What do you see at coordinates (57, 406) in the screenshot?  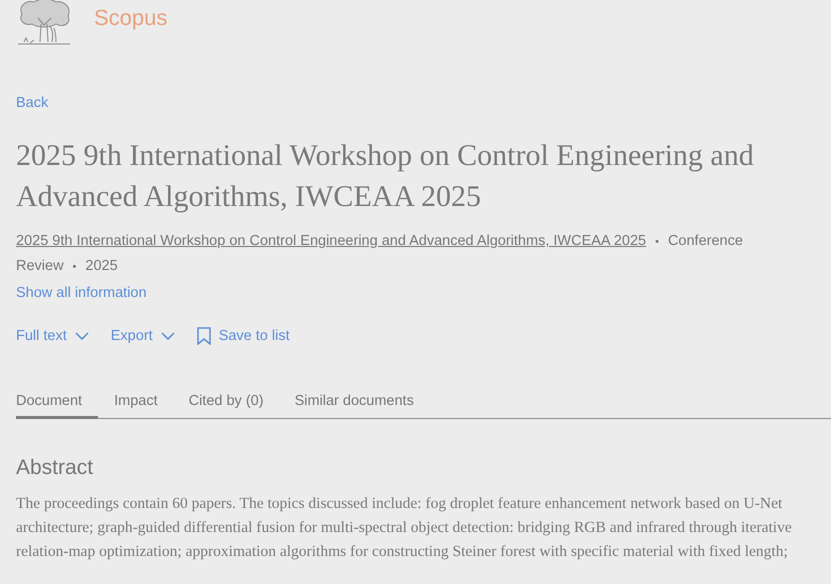 I see `tab: Document` at bounding box center [57, 406].